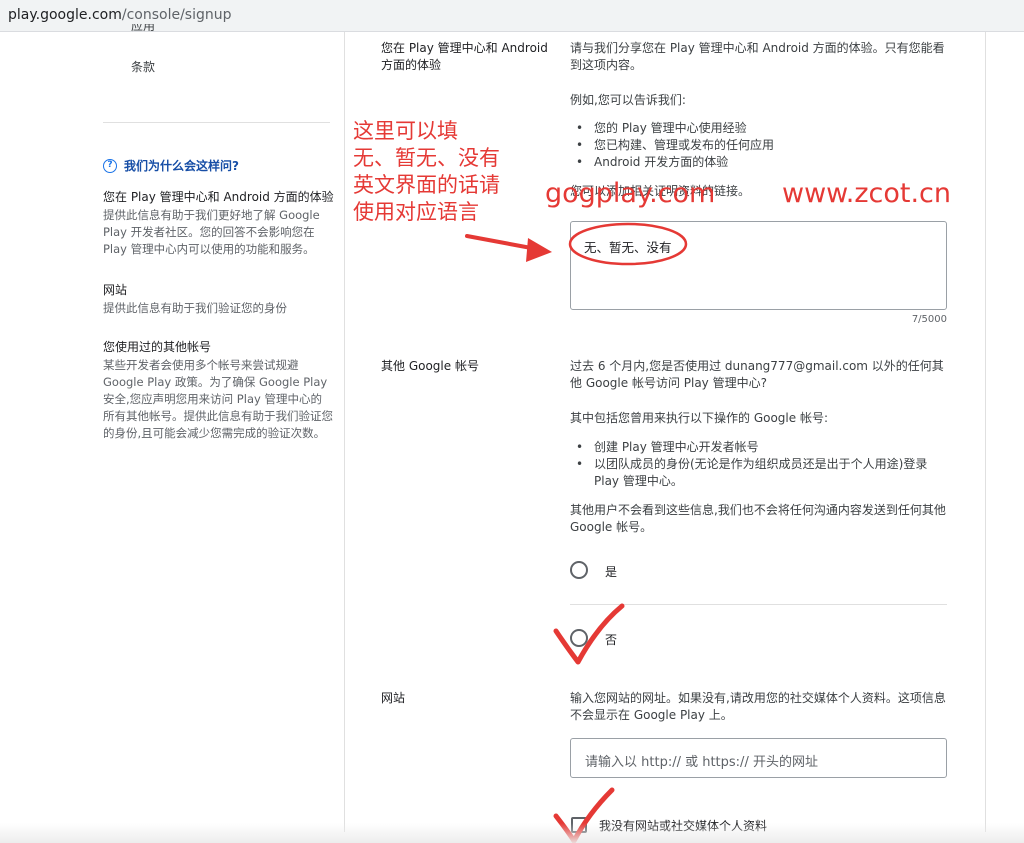  Describe the element at coordinates (157, 347) in the screenshot. I see `sidebar-section-title: 您使用过的其他帐号` at that location.